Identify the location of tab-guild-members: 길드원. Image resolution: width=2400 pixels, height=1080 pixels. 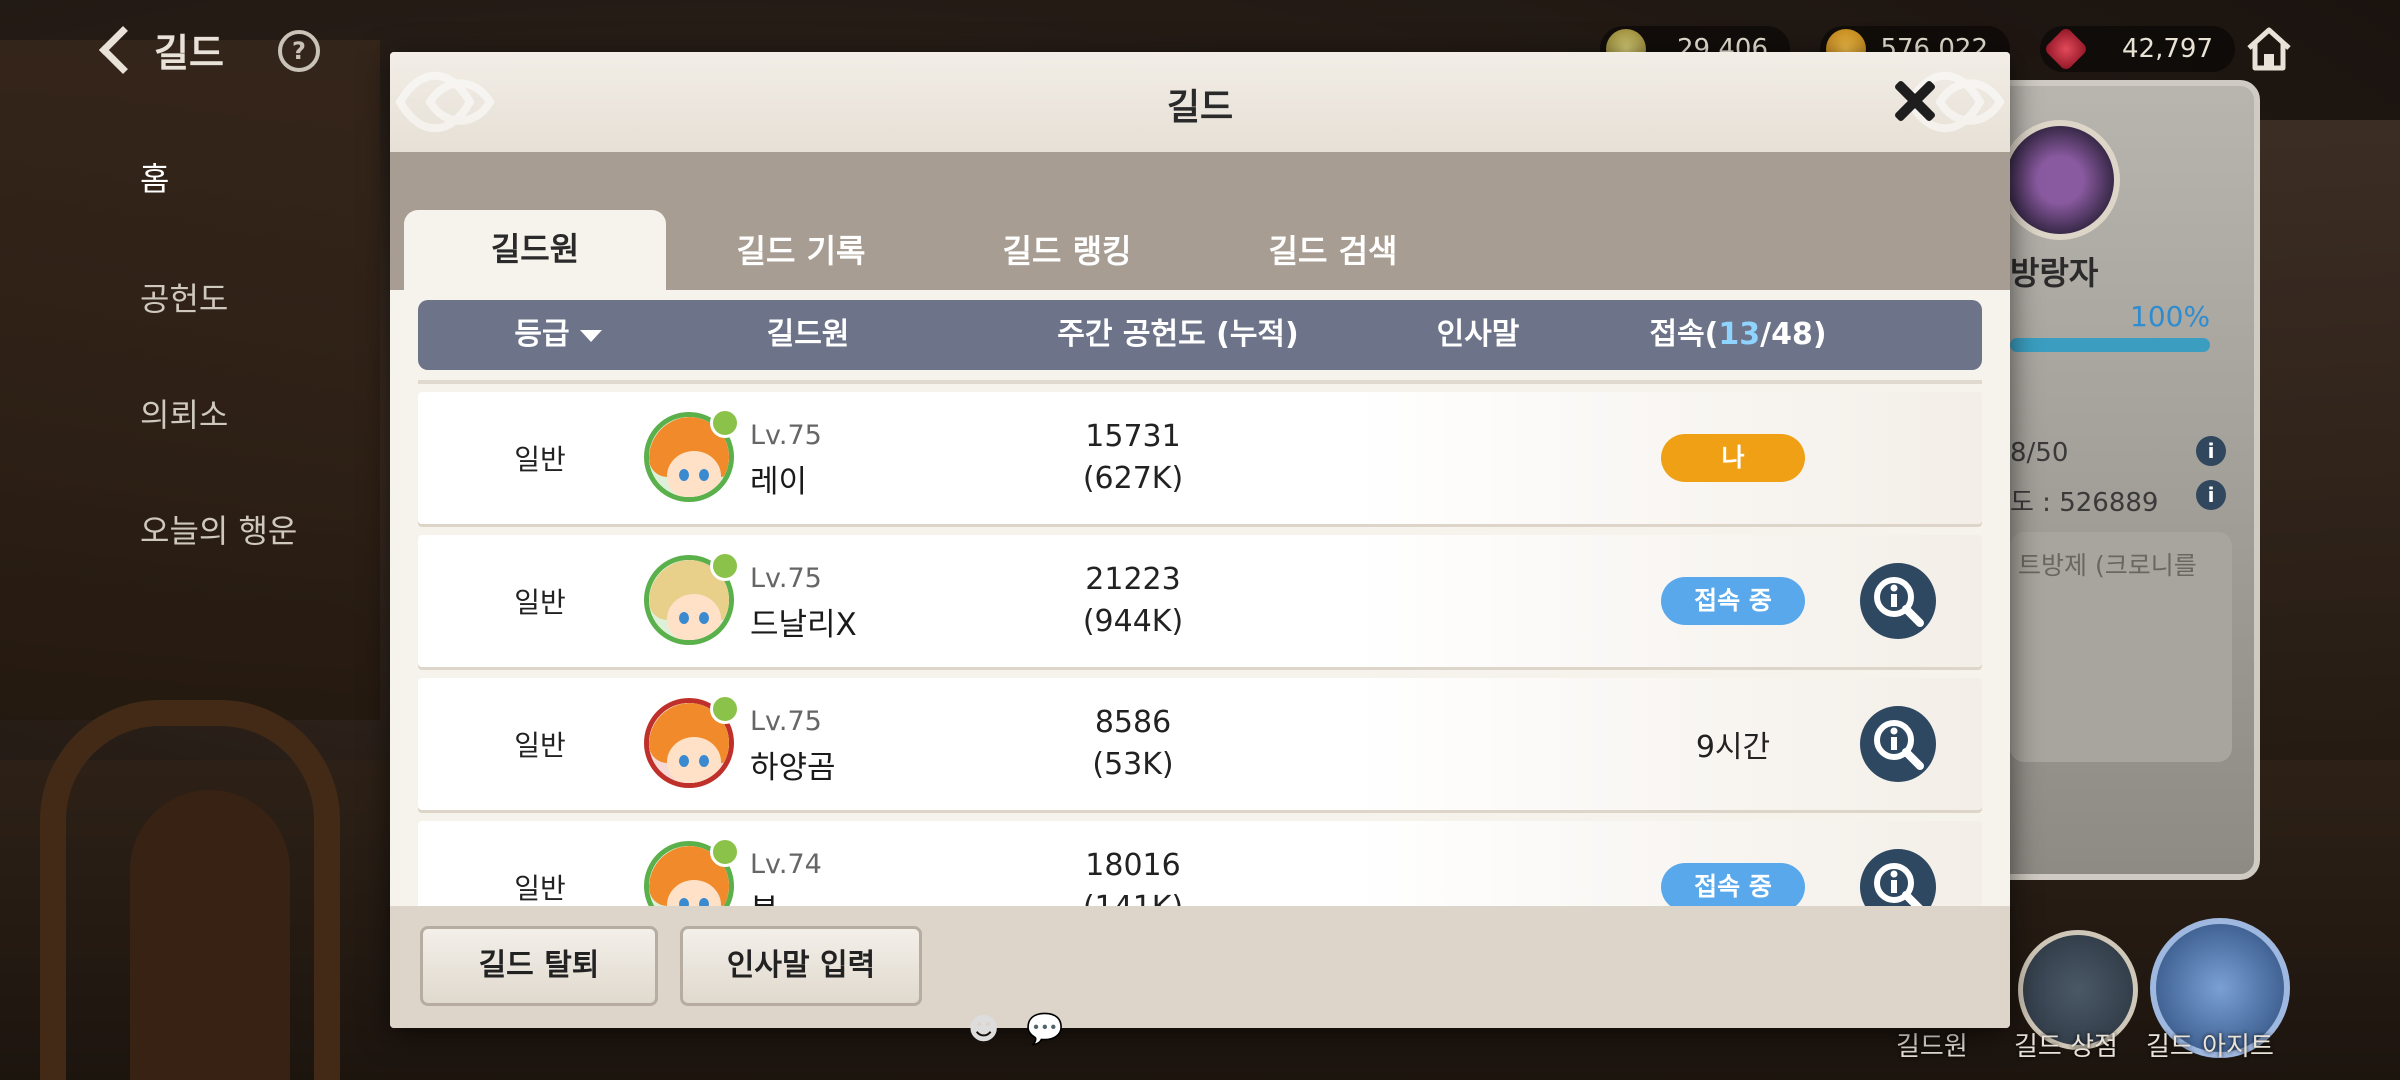
(535, 250).